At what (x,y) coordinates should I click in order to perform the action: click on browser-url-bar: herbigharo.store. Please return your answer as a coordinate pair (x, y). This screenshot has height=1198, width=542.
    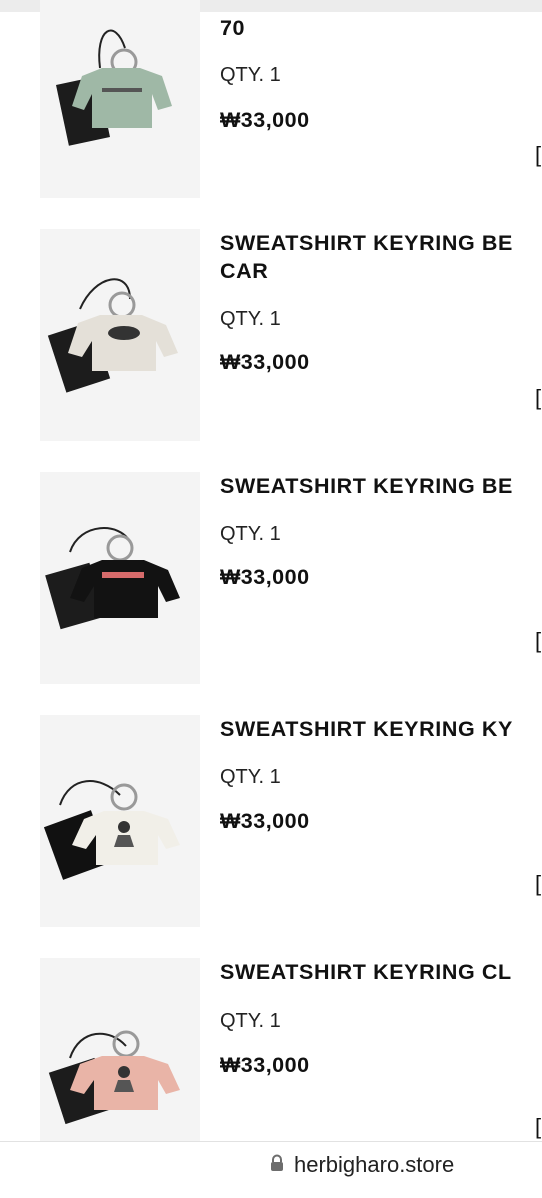
    Looking at the image, I should click on (271, 1164).